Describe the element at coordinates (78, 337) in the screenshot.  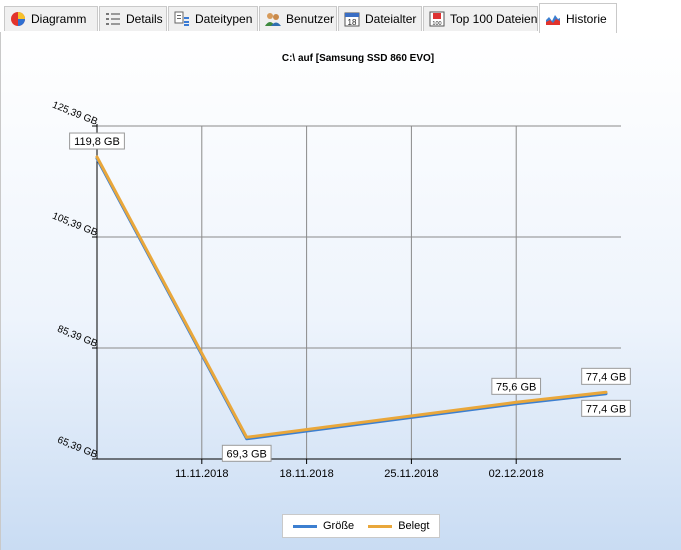
I see `y-tick-label: 85,39 GB` at that location.